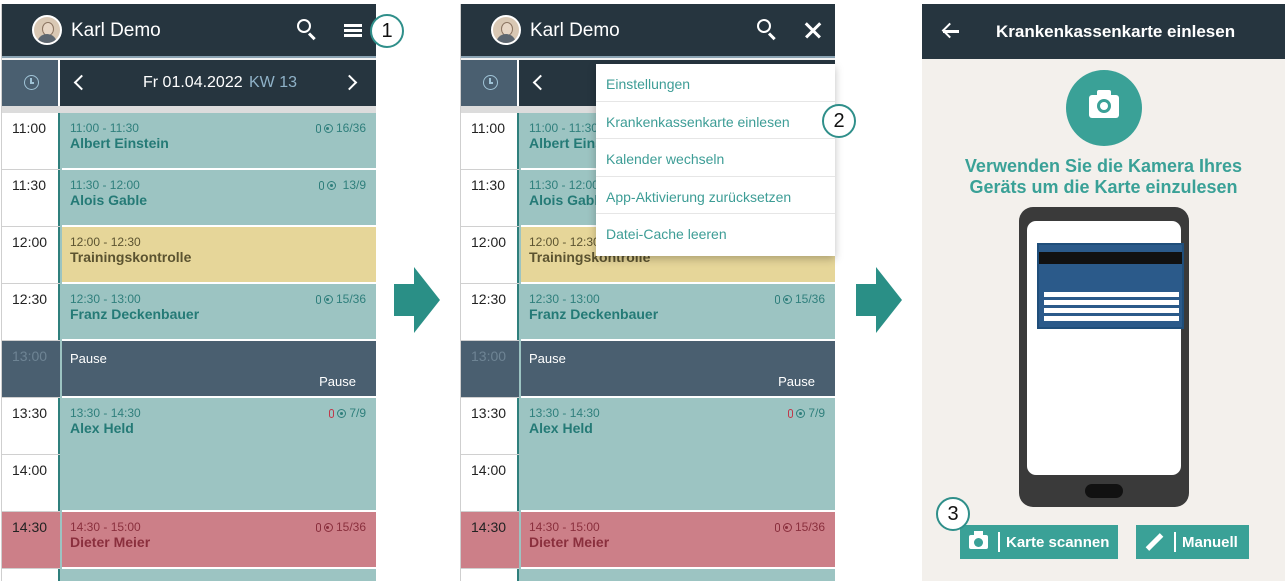  I want to click on appointment-name: Albert Einstein, so click(119, 143).